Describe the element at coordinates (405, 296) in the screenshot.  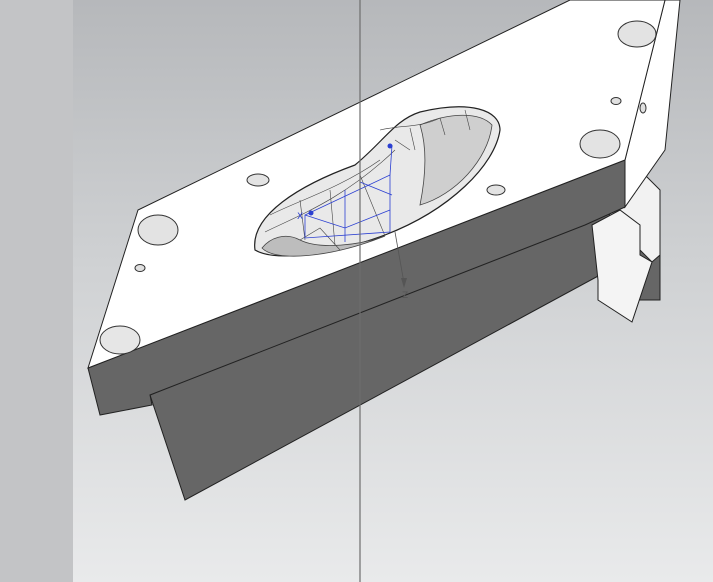
I see `z-axis-label: Z` at that location.